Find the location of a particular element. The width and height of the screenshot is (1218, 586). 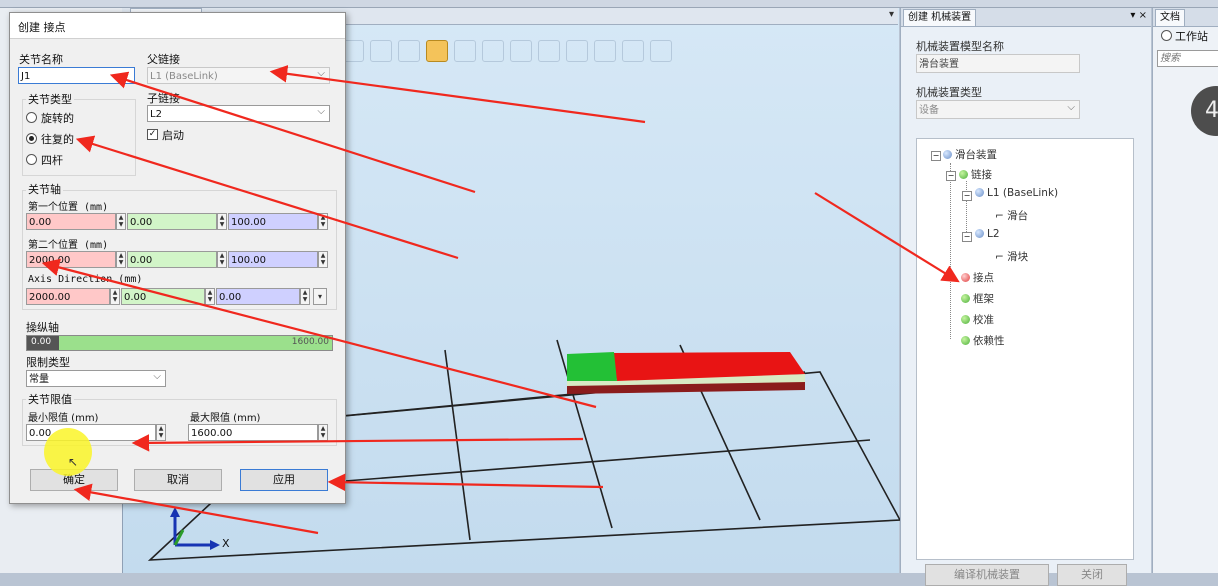

arrow-to-joint-name is located at coordinates (292, 132).